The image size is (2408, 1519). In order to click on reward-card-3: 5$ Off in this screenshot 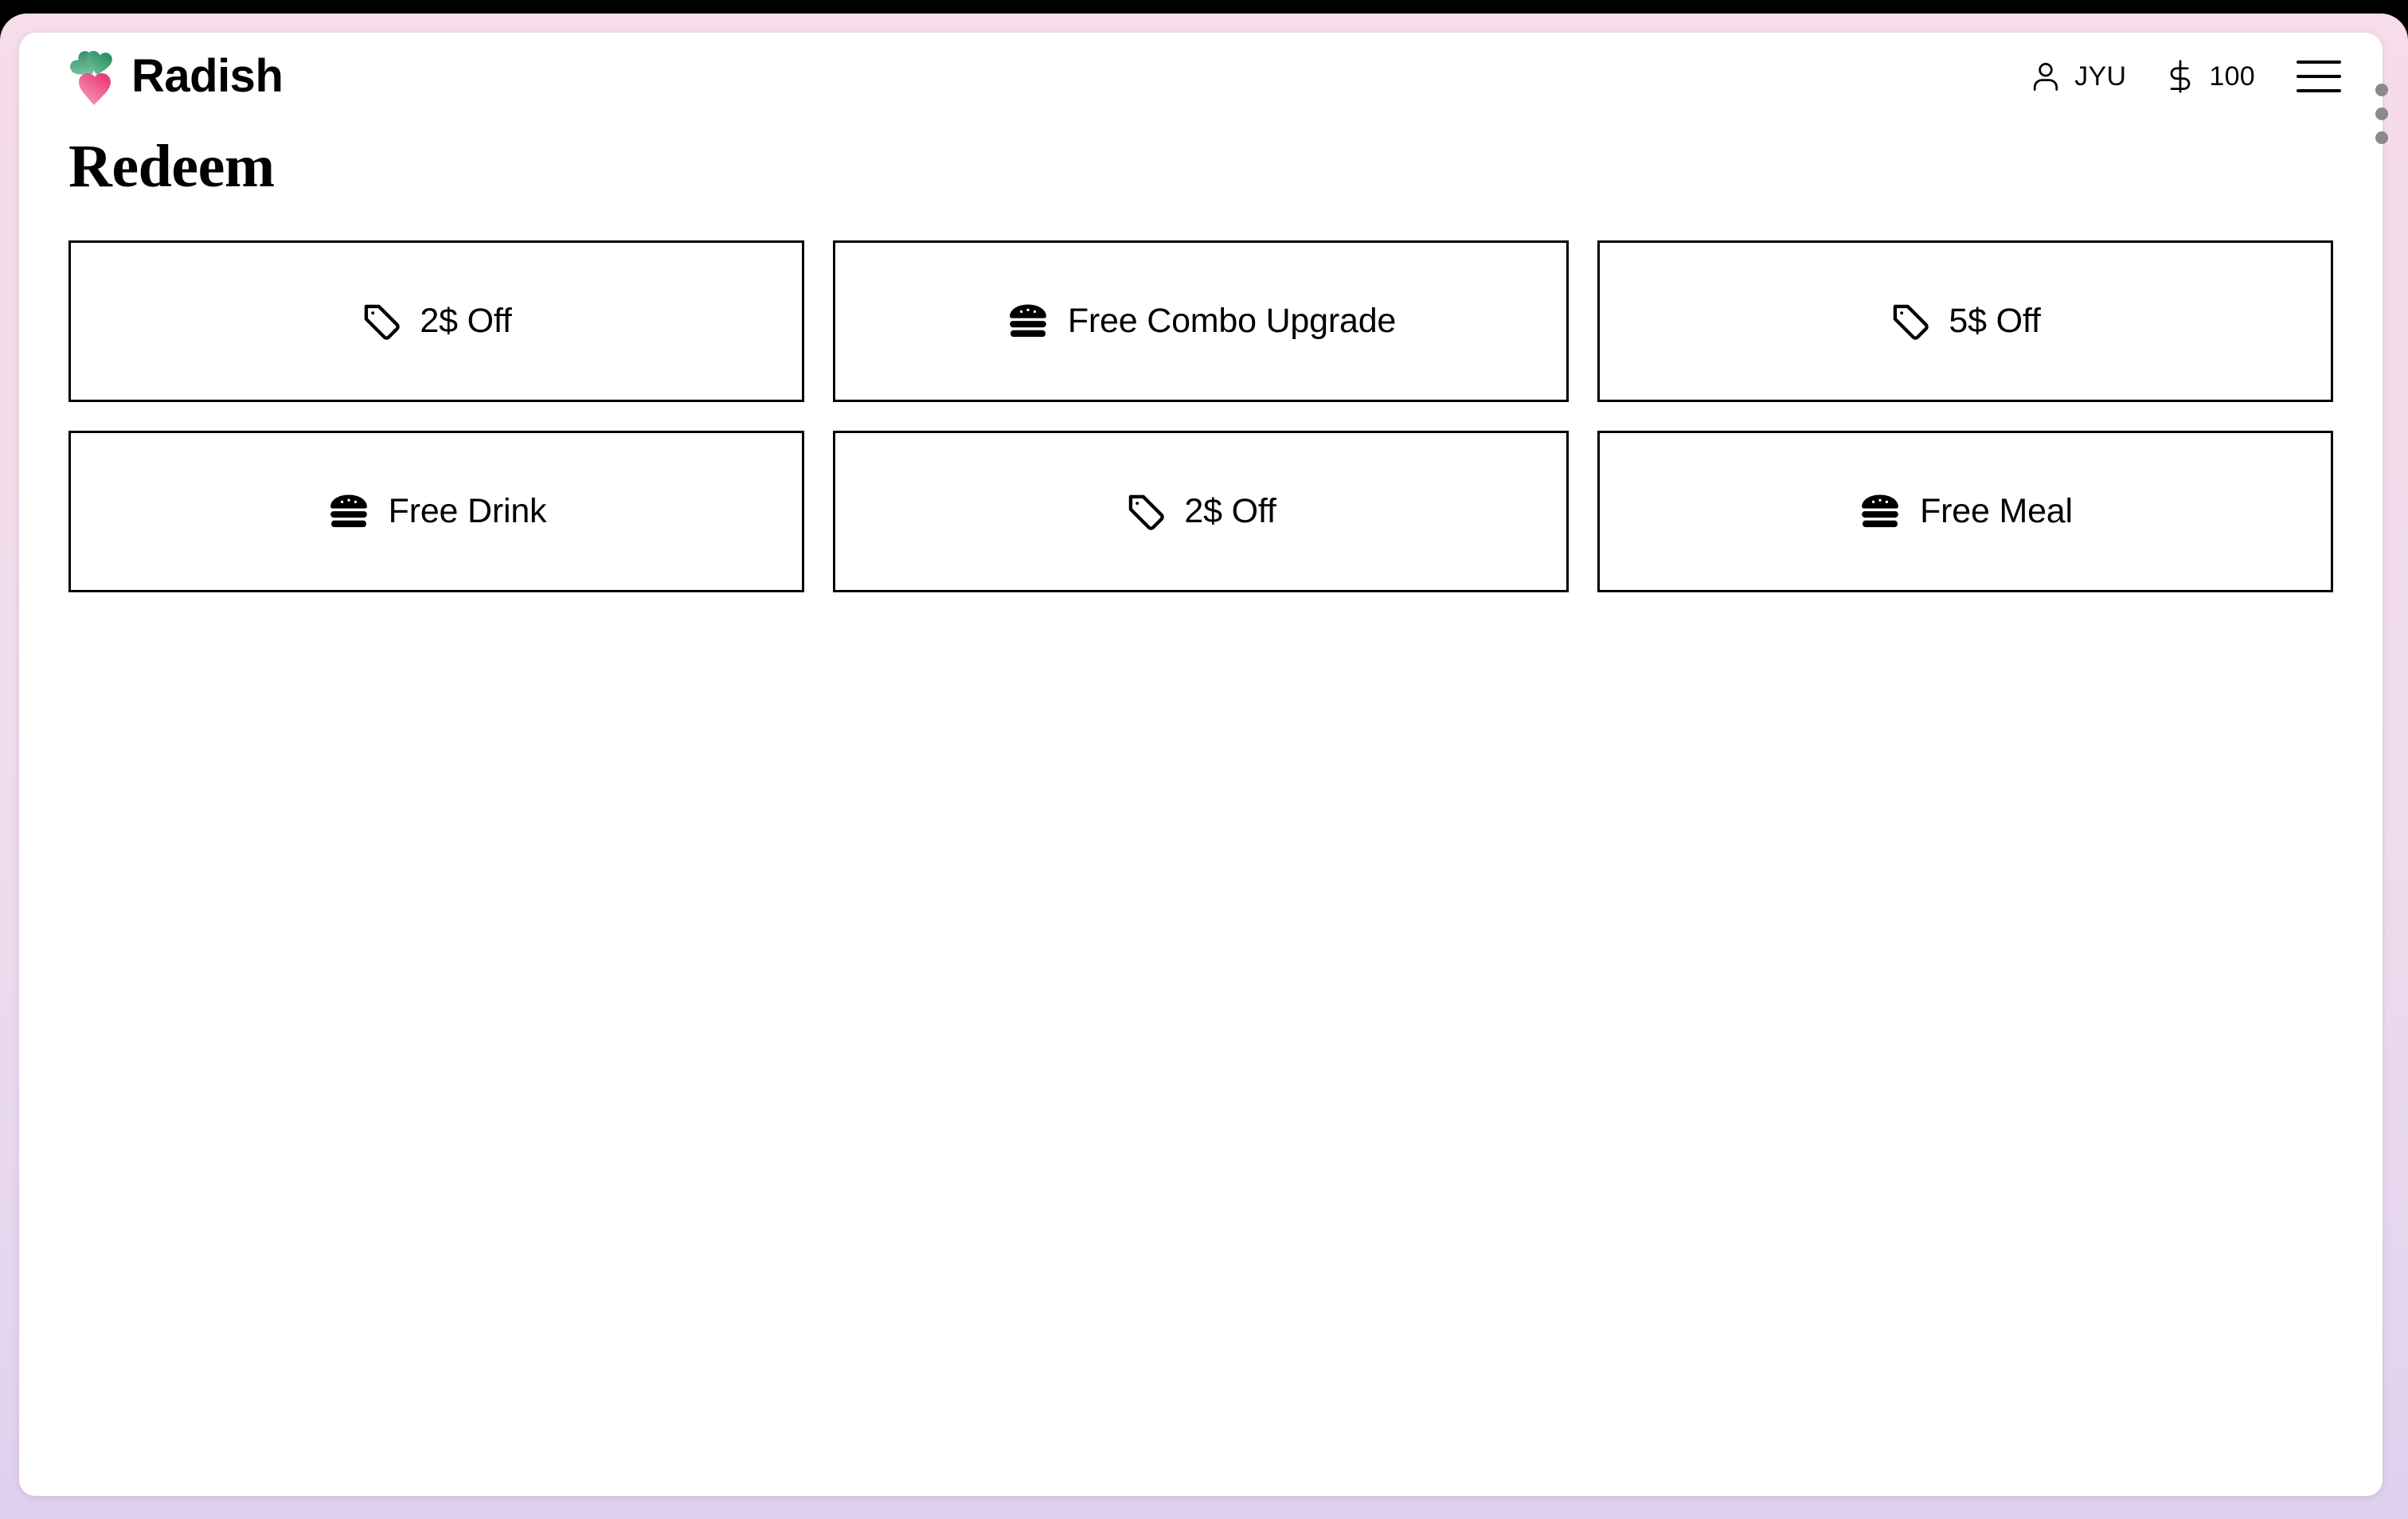, I will do `click(1965, 321)`.